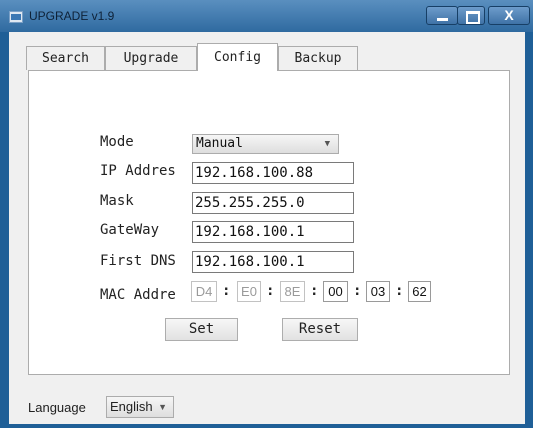  Describe the element at coordinates (335, 291) in the screenshot. I see `mac-octet-4: 00` at that location.